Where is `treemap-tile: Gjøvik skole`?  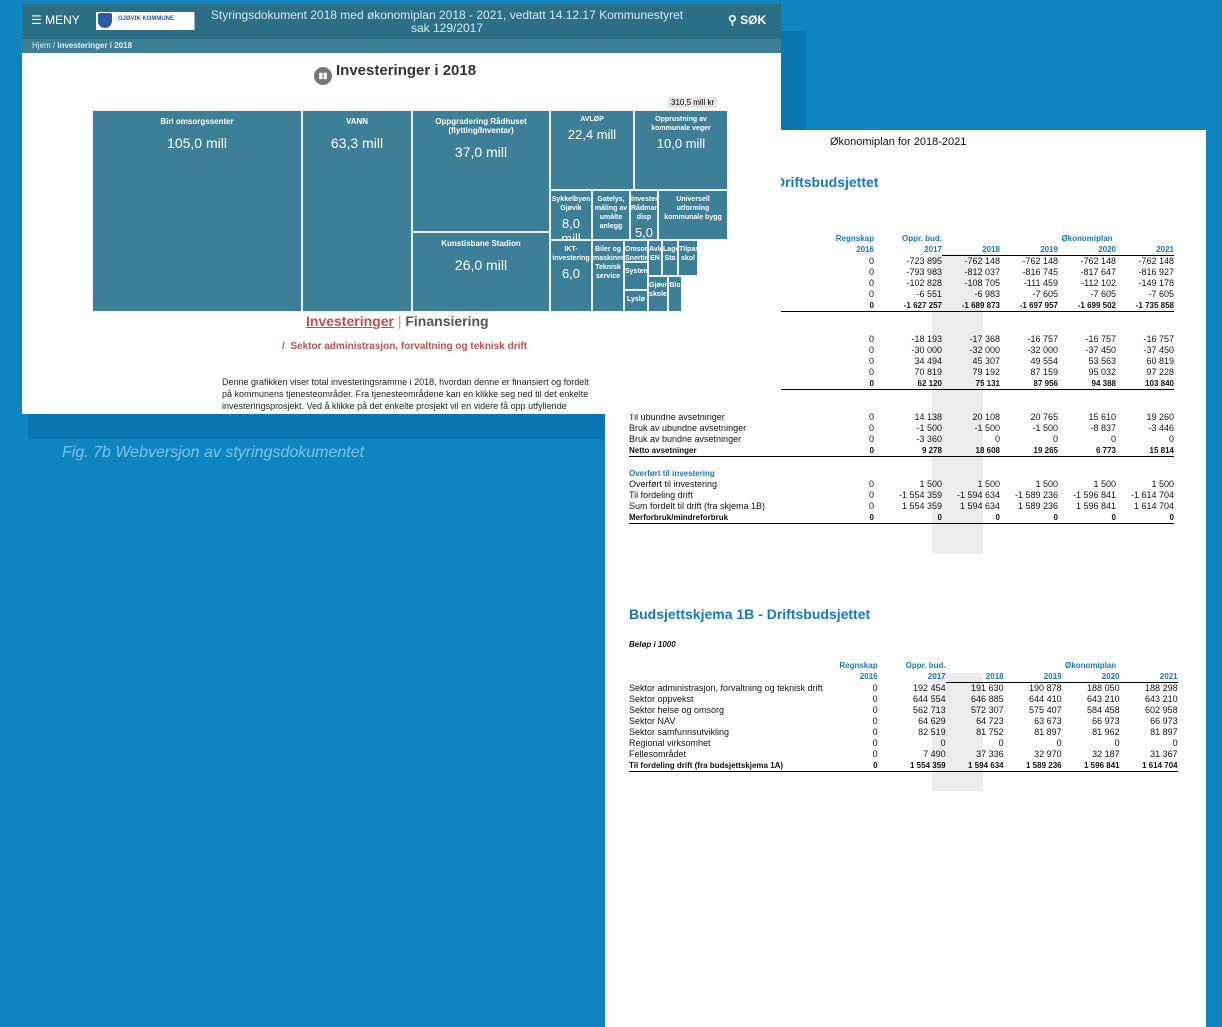
treemap-tile: Gjøvik skole is located at coordinates (658, 294).